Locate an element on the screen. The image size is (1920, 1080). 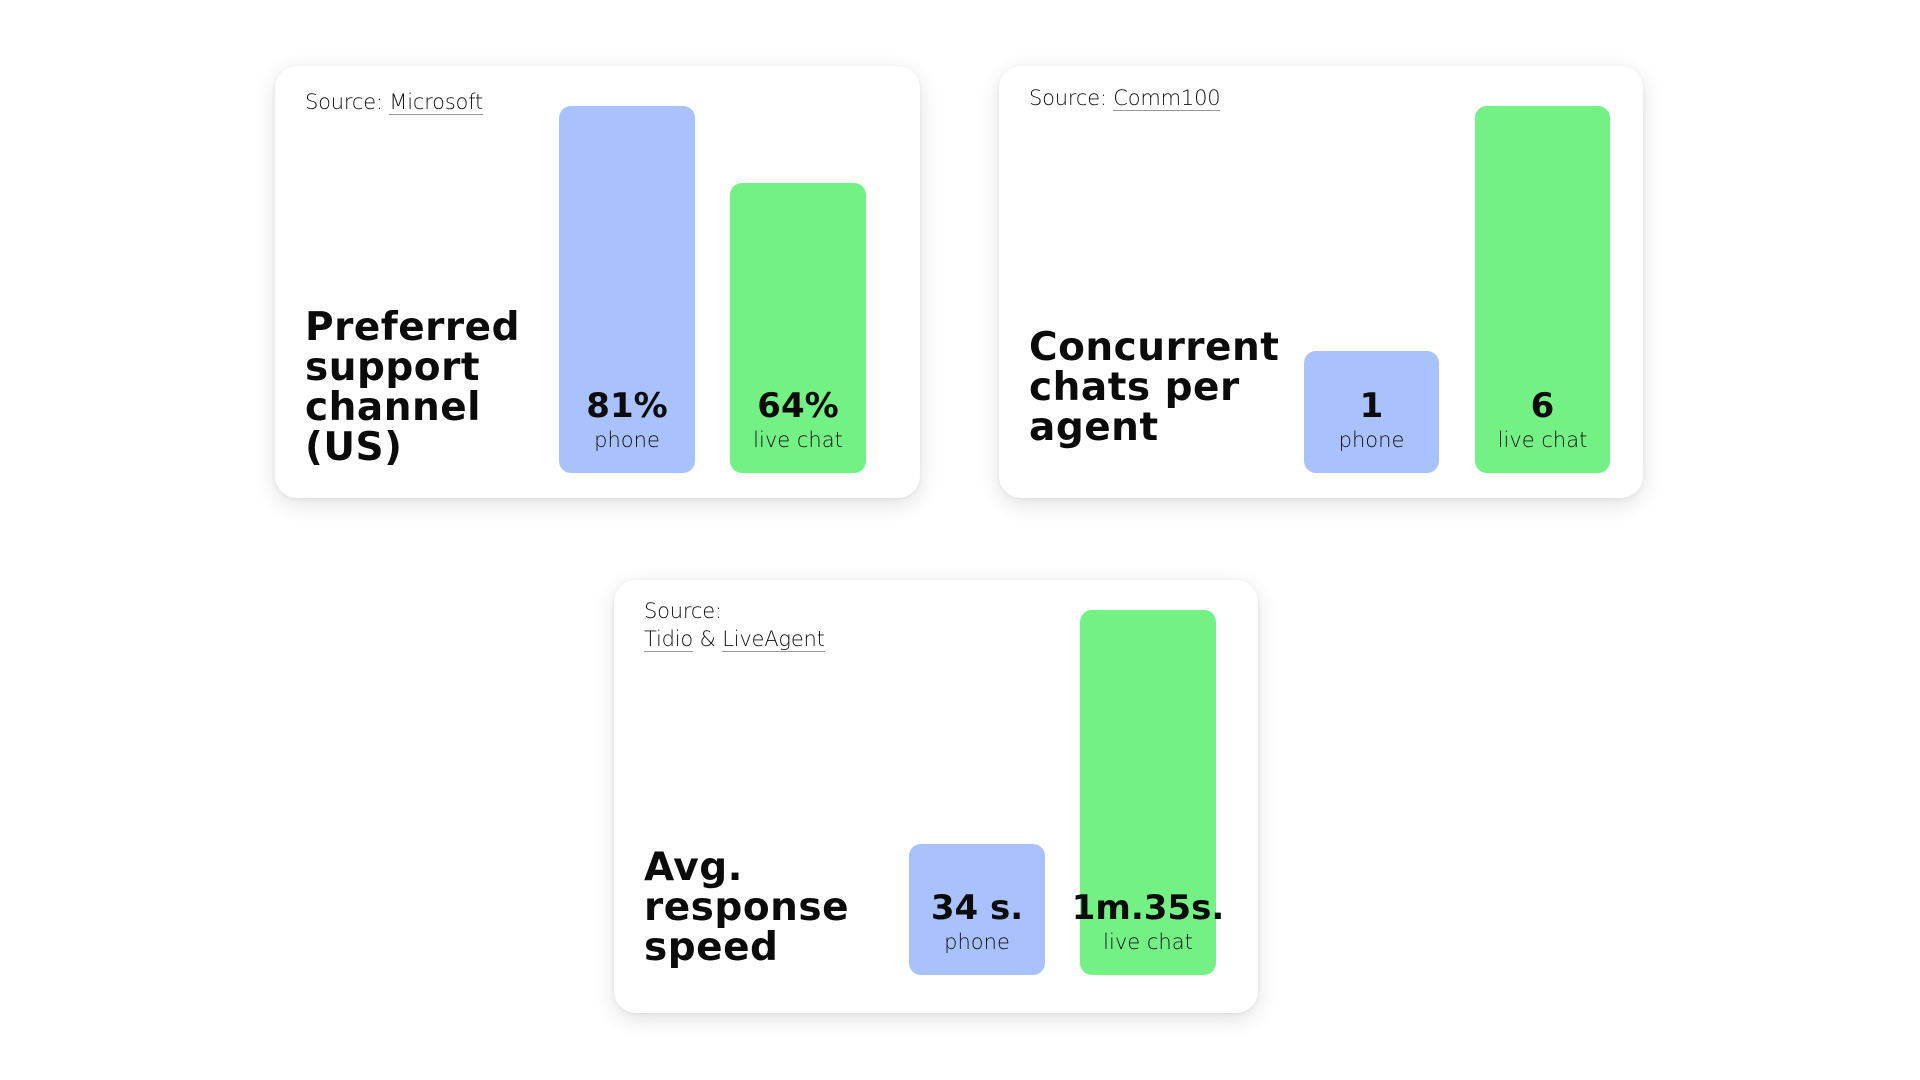
bar-value-label: 1m.35s. is located at coordinates (1148, 908).